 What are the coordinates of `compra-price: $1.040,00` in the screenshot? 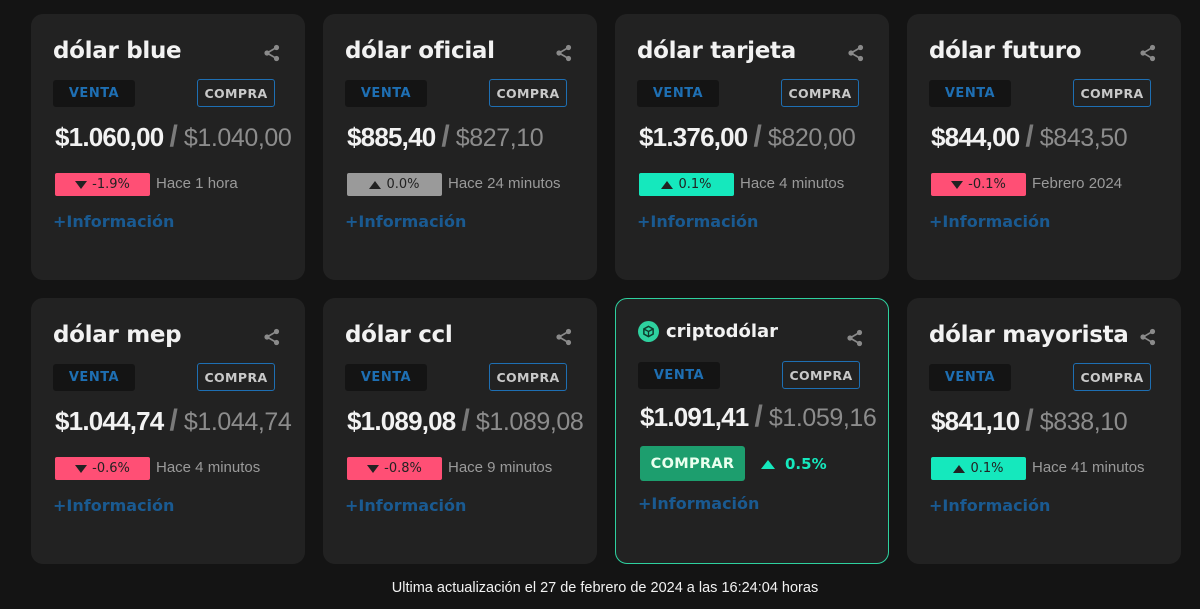 It's located at (237, 138).